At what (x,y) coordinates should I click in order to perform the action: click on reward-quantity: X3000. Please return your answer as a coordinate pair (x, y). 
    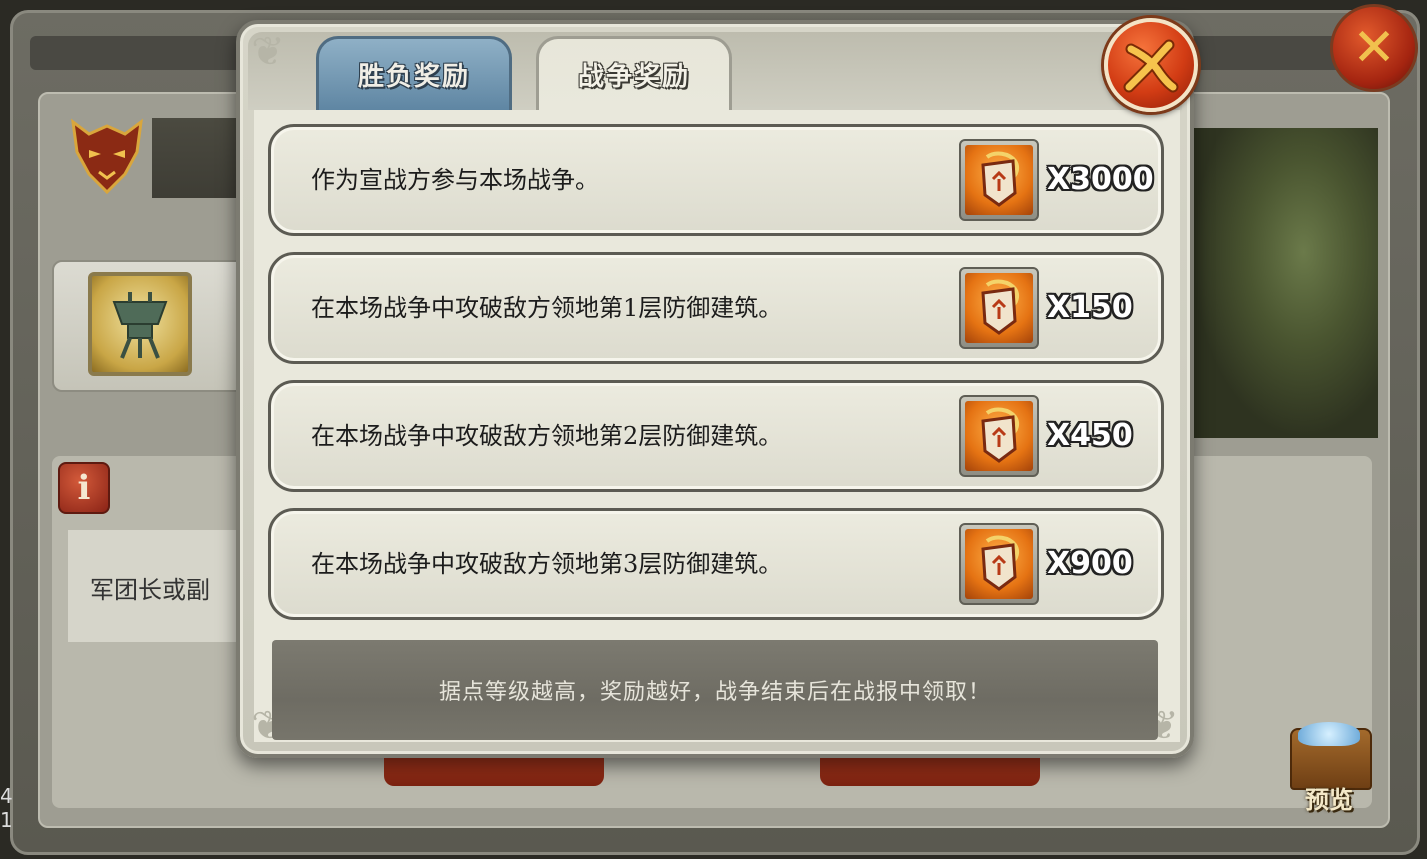
    Looking at the image, I should click on (1100, 179).